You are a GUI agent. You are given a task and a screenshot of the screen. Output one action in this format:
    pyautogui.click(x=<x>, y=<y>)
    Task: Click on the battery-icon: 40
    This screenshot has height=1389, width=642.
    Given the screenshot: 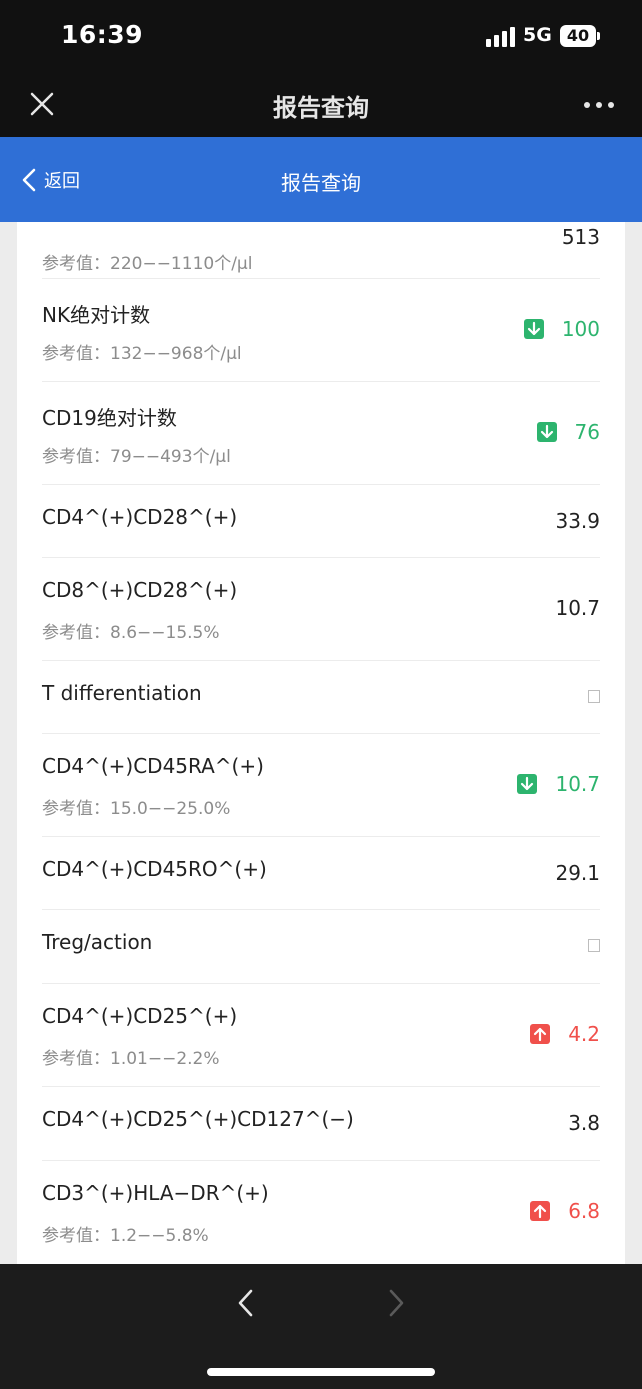 What is the action you would take?
    pyautogui.click(x=580, y=36)
    